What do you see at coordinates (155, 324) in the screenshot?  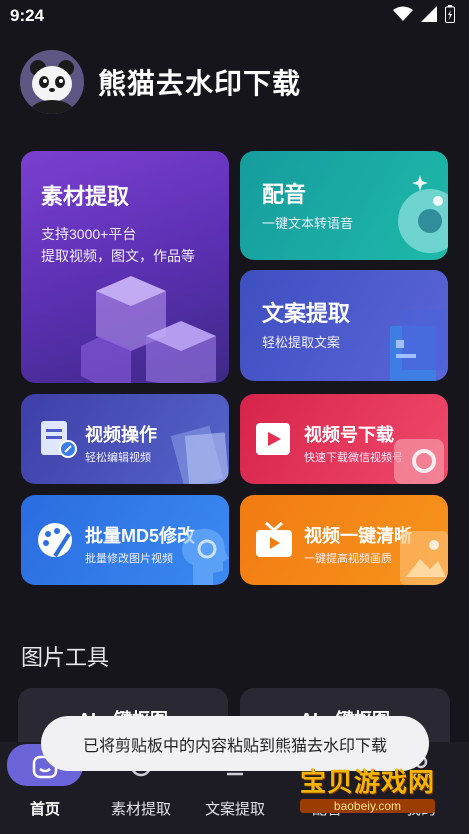 I see `cubes-illustration-icon` at bounding box center [155, 324].